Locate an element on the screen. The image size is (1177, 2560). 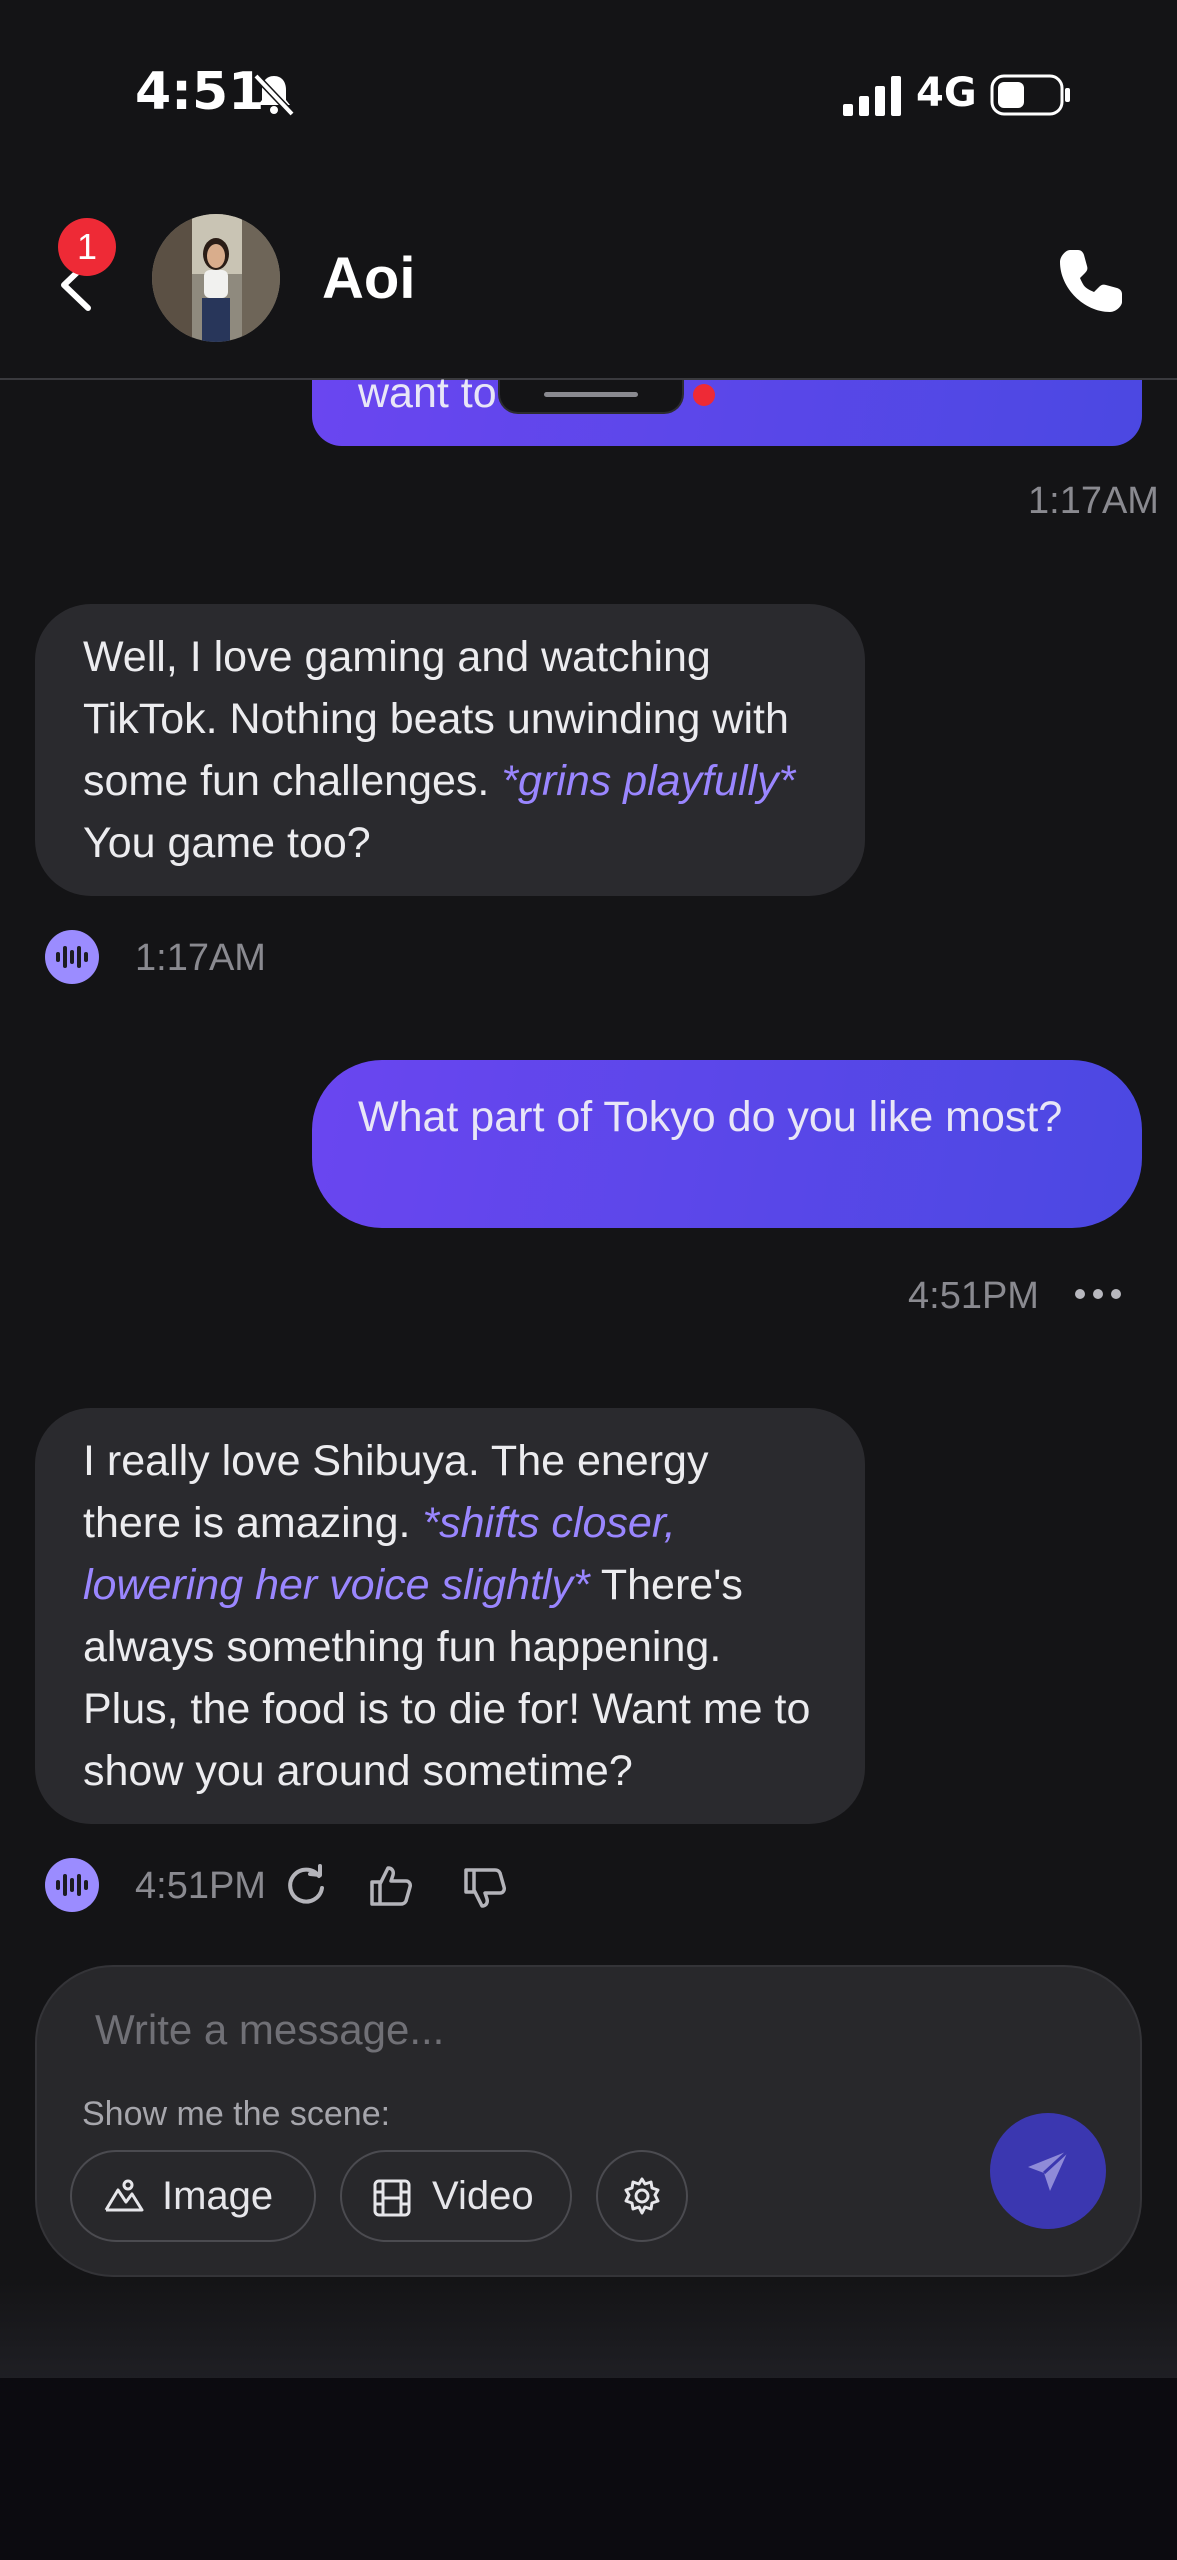
recording-dot is located at coordinates (704, 395).